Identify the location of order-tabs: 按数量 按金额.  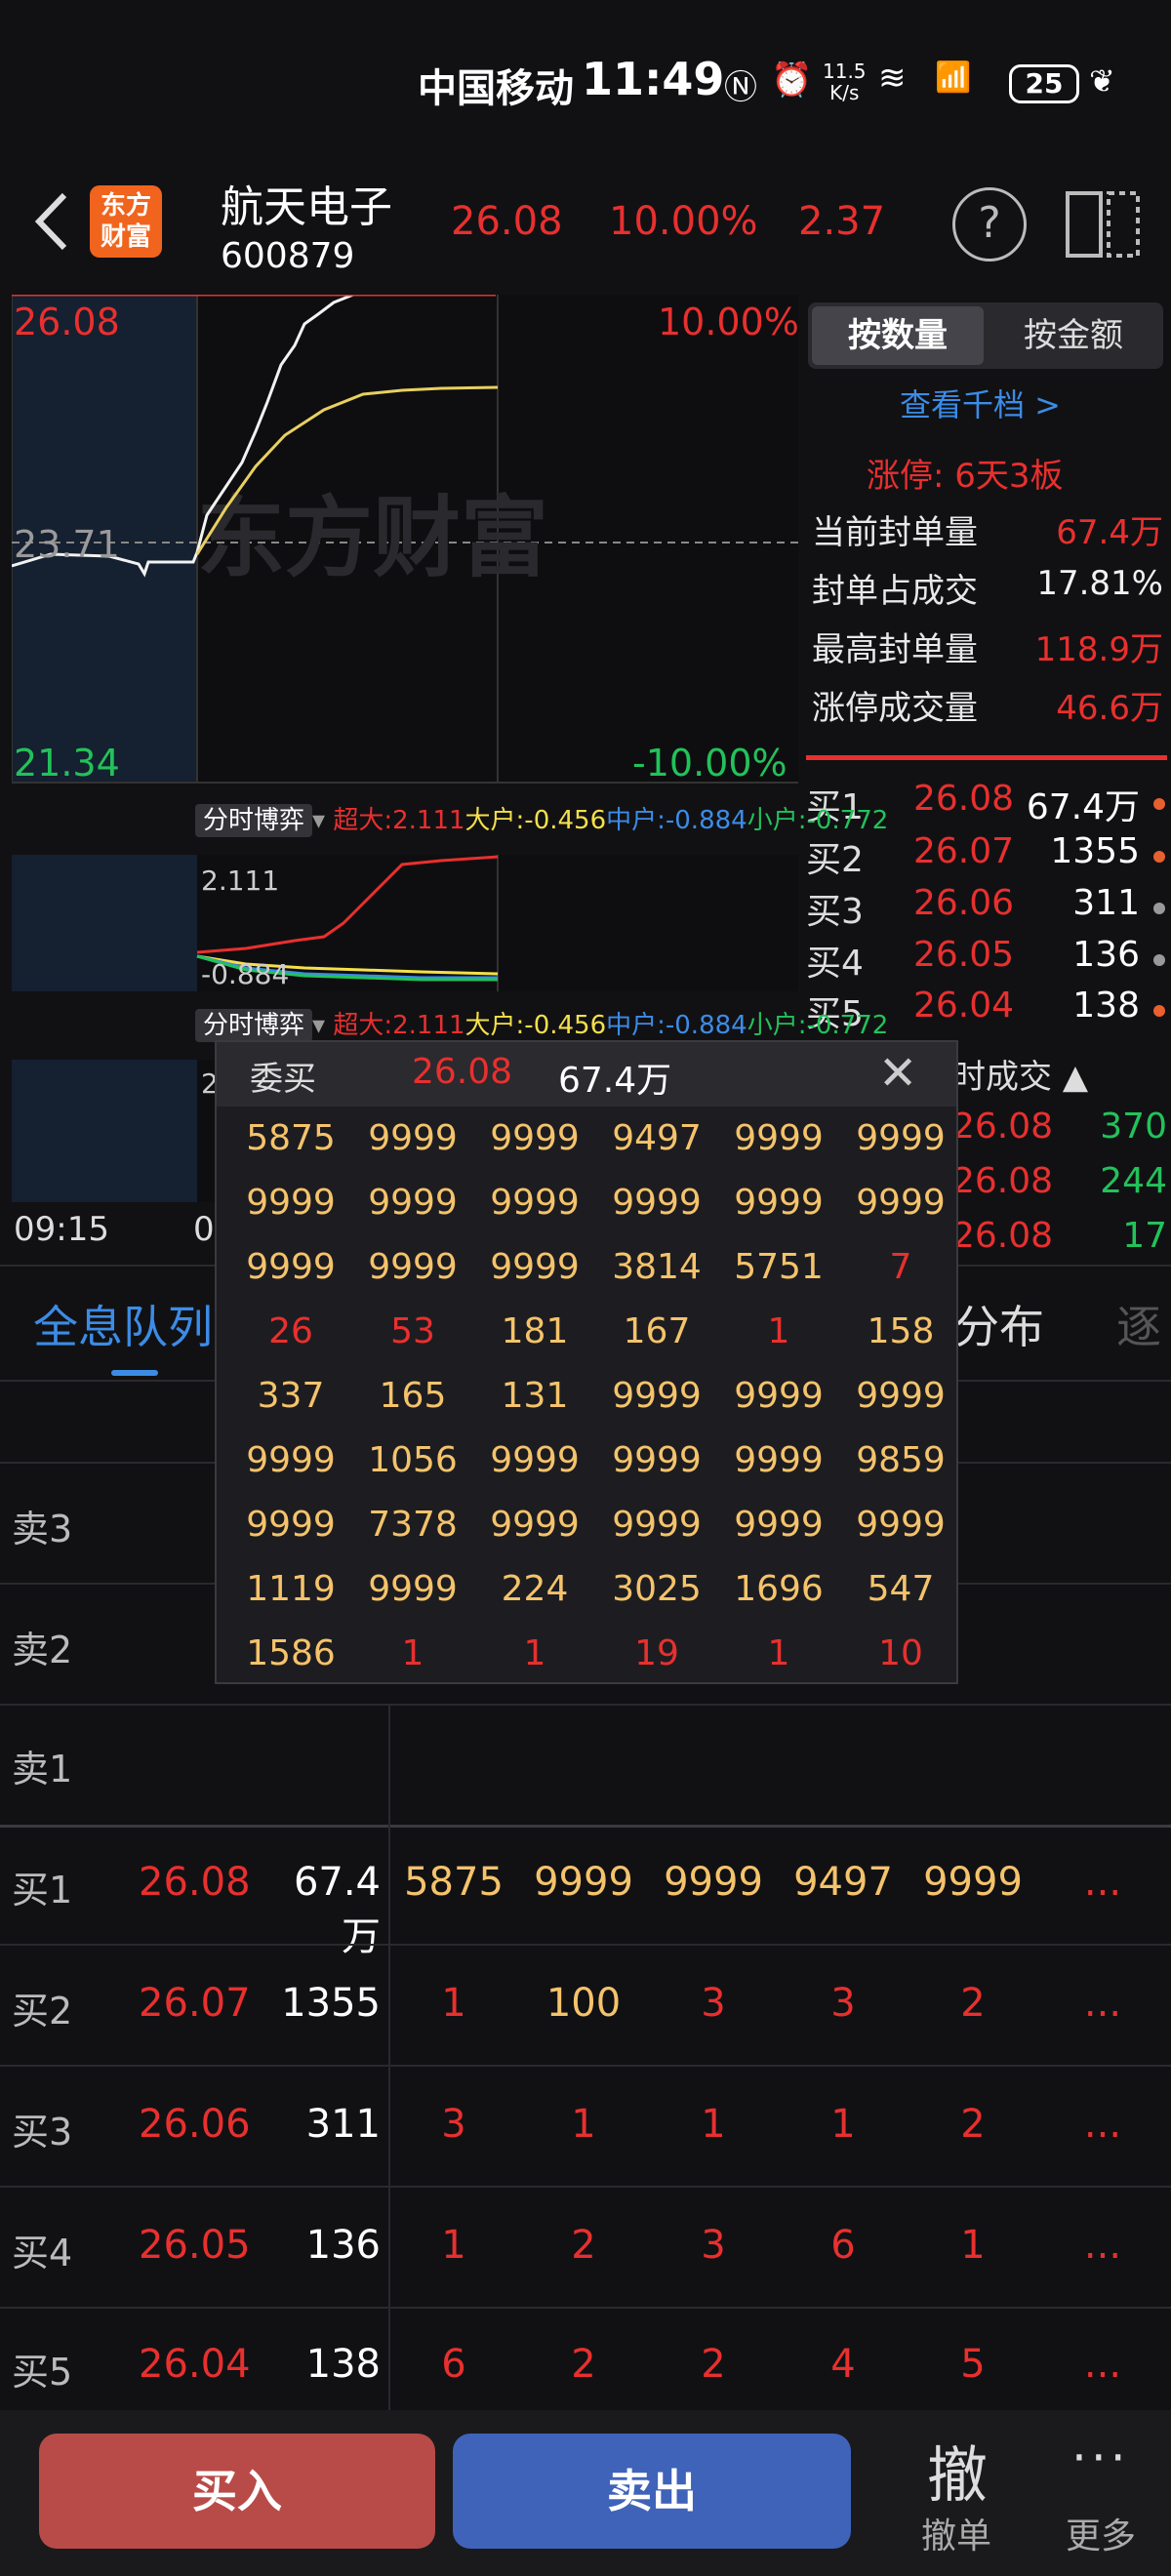
(985, 335).